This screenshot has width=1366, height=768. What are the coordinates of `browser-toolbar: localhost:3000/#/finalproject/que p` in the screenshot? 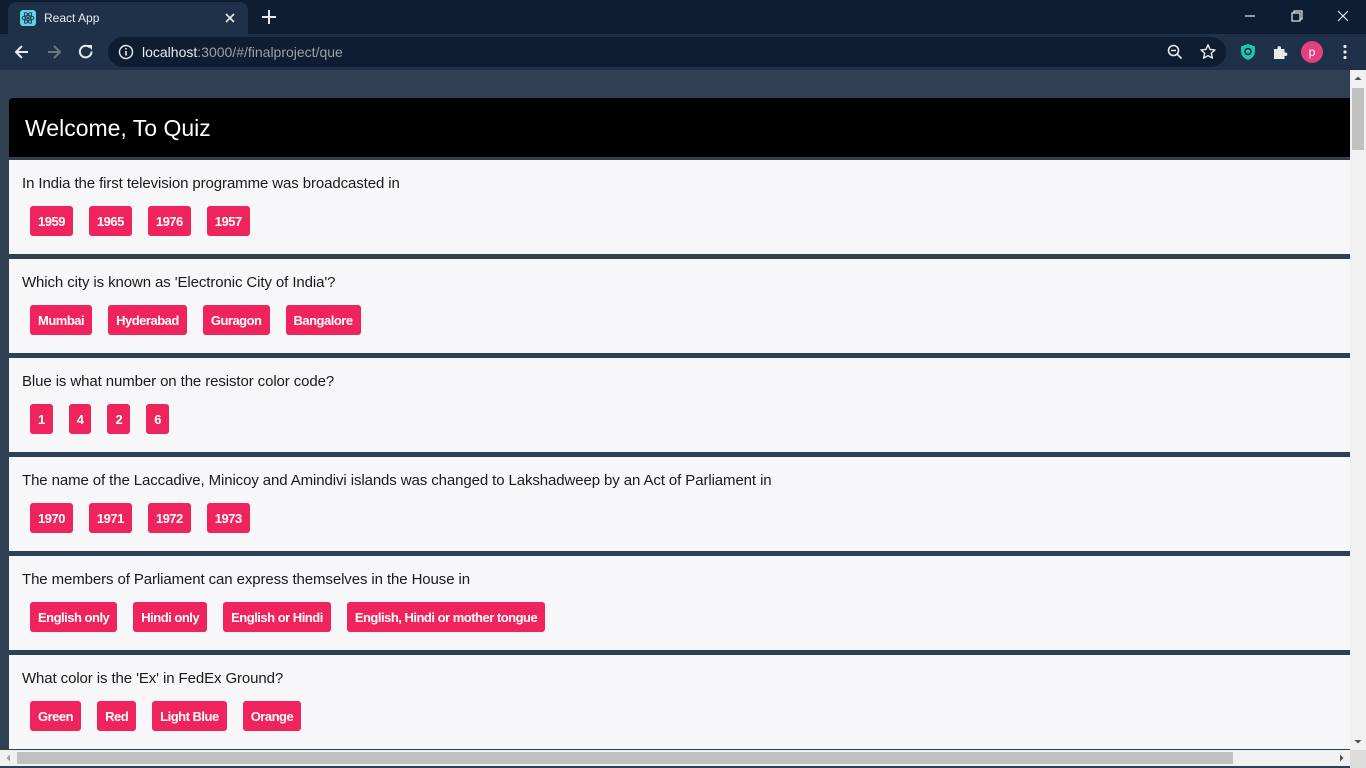 It's located at (683, 52).